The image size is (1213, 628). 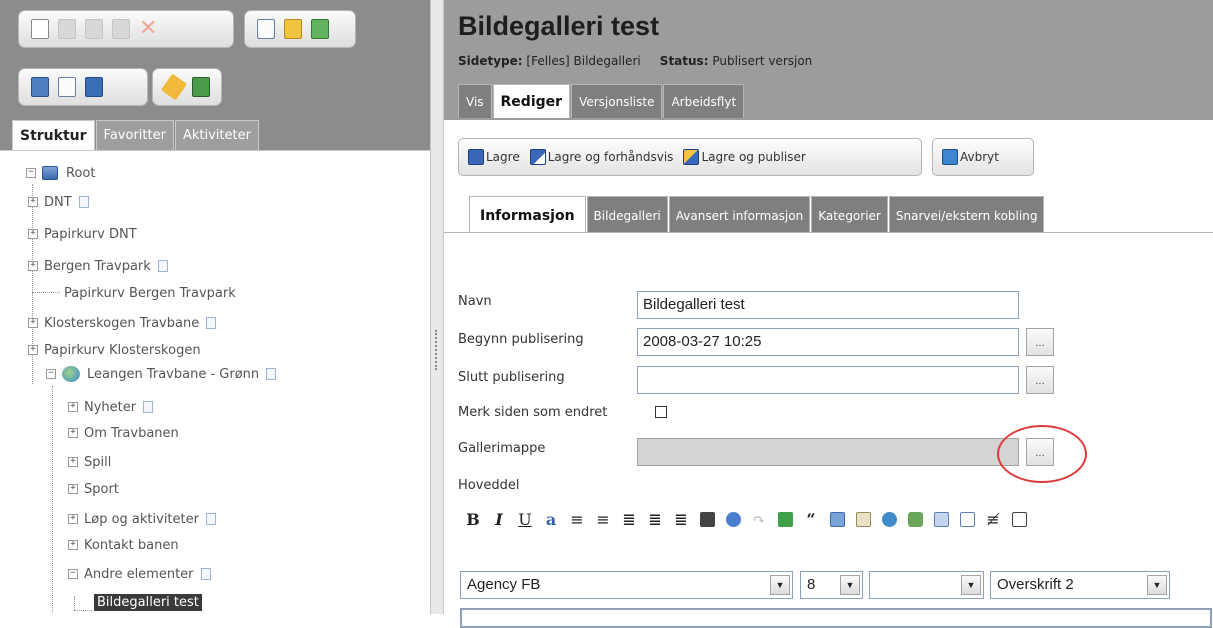 What do you see at coordinates (161, 374) in the screenshot?
I see `tree-node-leangen: − Leangen Travbane - Grønn` at bounding box center [161, 374].